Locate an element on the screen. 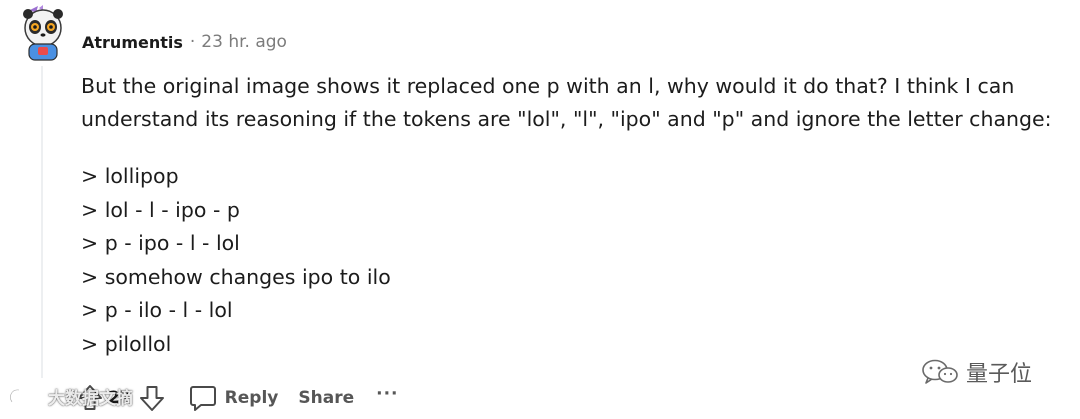 This screenshot has width=1080, height=419. quote-line: > p - ilo - l - lol is located at coordinates (157, 310).